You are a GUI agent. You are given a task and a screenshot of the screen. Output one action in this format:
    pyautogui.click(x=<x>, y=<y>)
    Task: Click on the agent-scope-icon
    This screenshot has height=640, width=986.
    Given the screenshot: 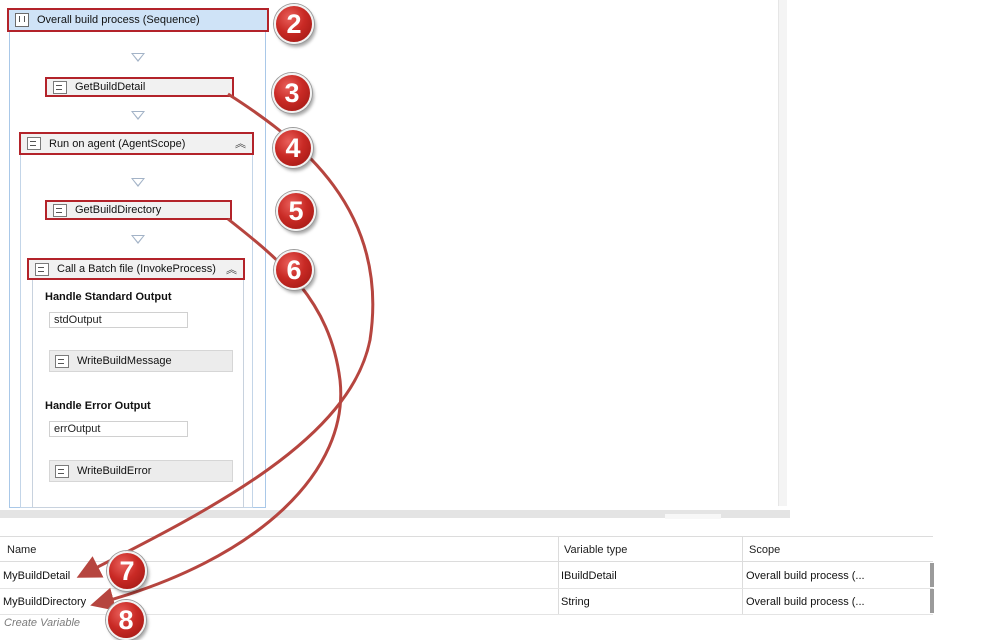 What is the action you would take?
    pyautogui.click(x=34, y=143)
    